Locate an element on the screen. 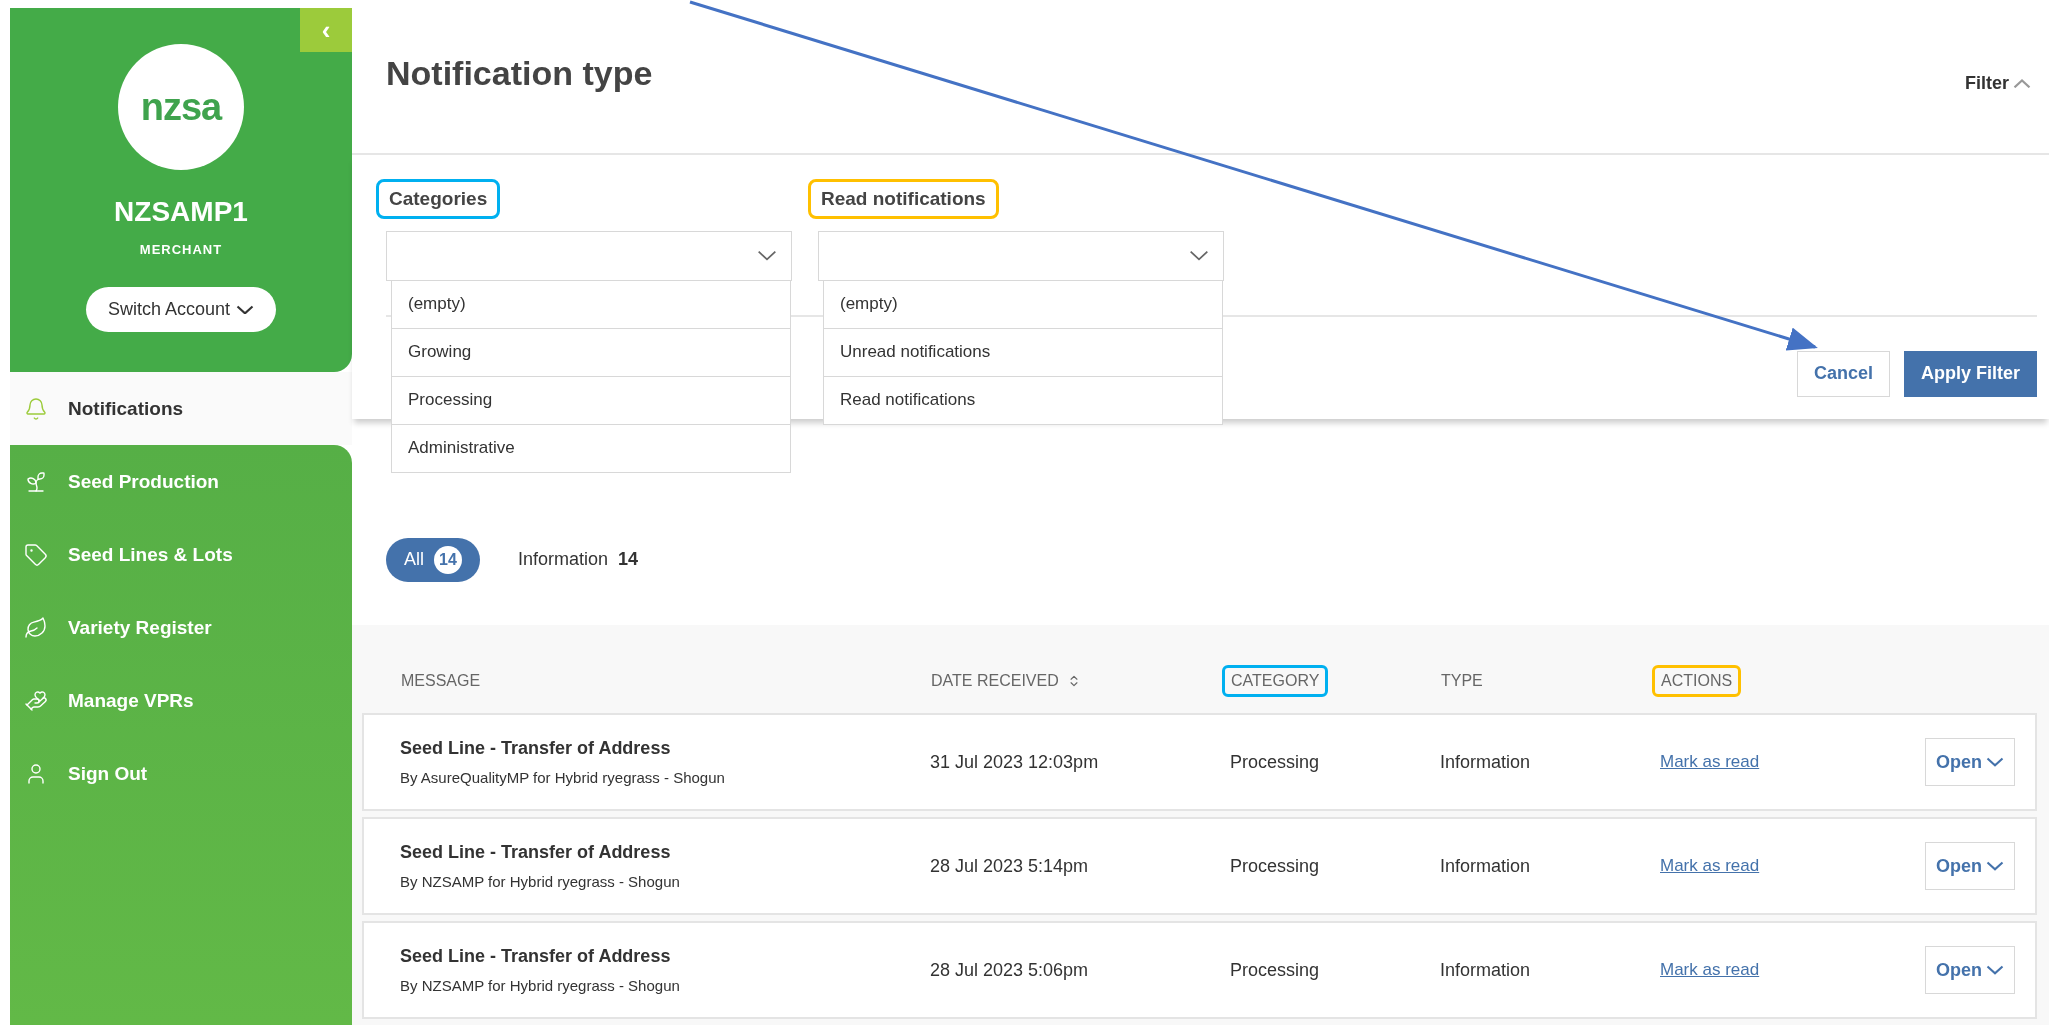 The image size is (2049, 1025). filter-pill: Information 14 is located at coordinates (578, 559).